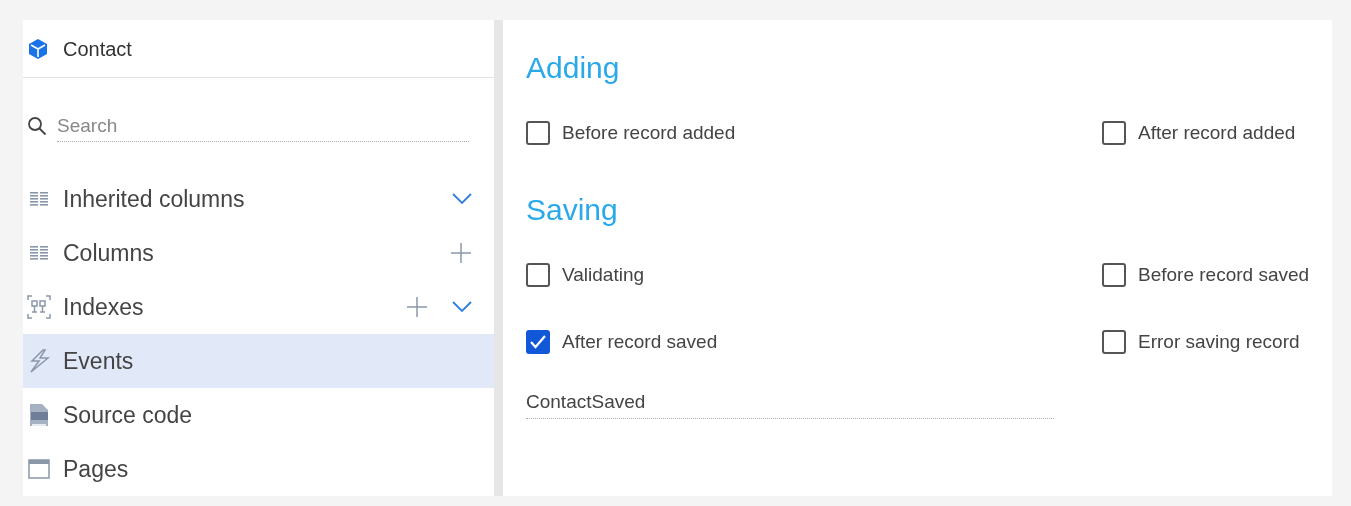  Describe the element at coordinates (1217, 132) in the screenshot. I see `checkbox-label: After record added` at that location.